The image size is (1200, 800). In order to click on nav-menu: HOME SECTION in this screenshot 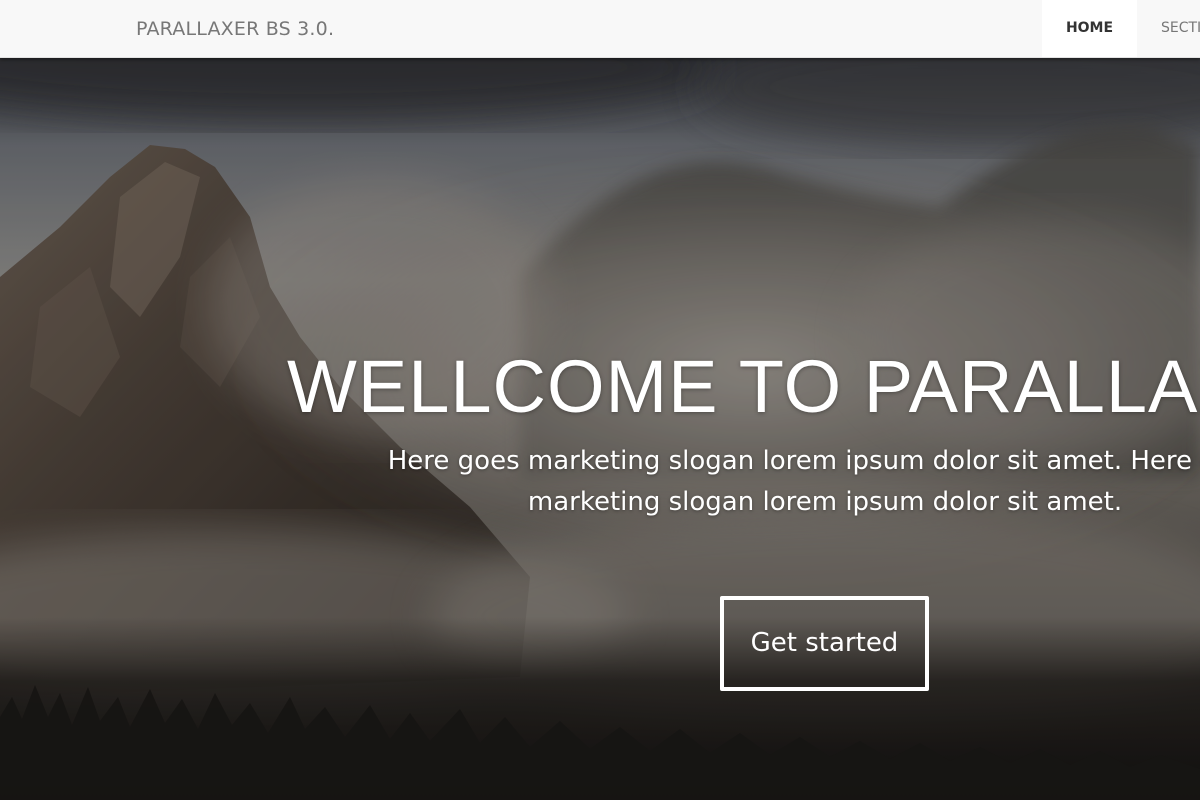, I will do `click(1121, 28)`.